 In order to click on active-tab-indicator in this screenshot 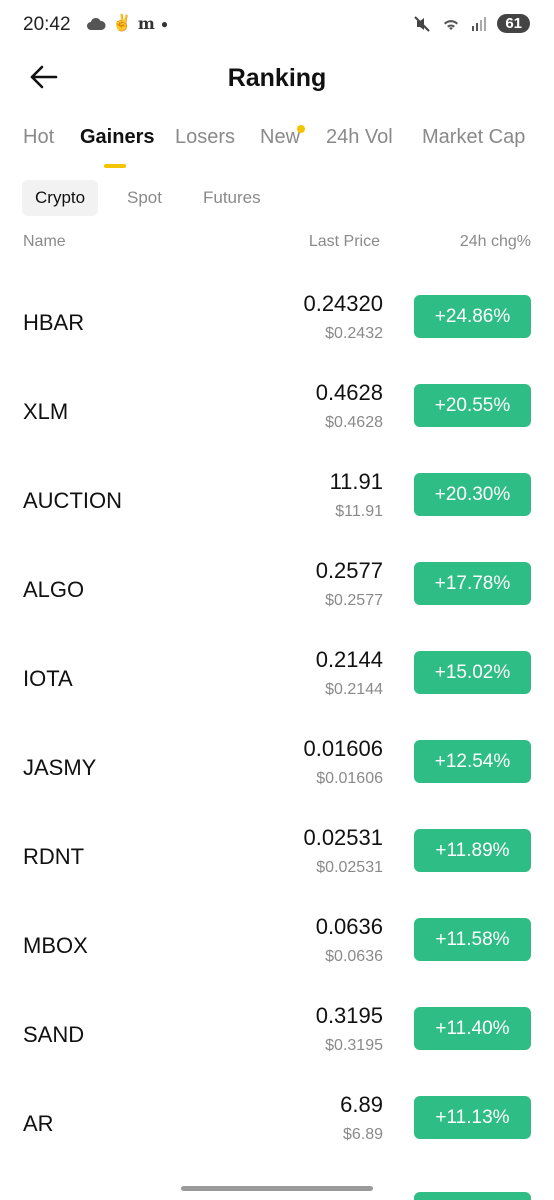, I will do `click(115, 166)`.